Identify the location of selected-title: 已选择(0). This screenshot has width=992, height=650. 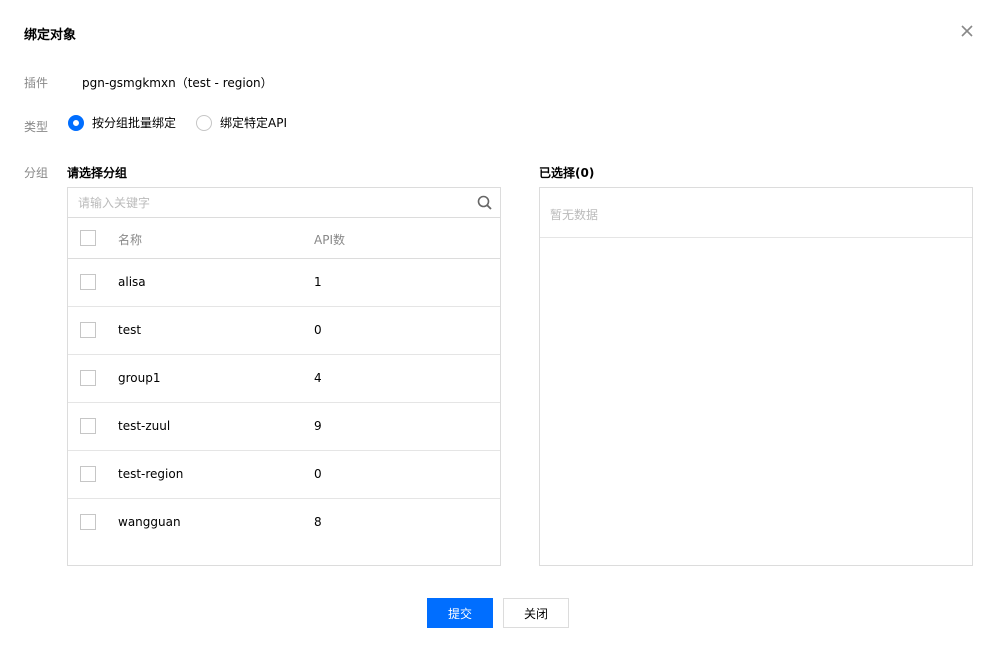
(567, 173).